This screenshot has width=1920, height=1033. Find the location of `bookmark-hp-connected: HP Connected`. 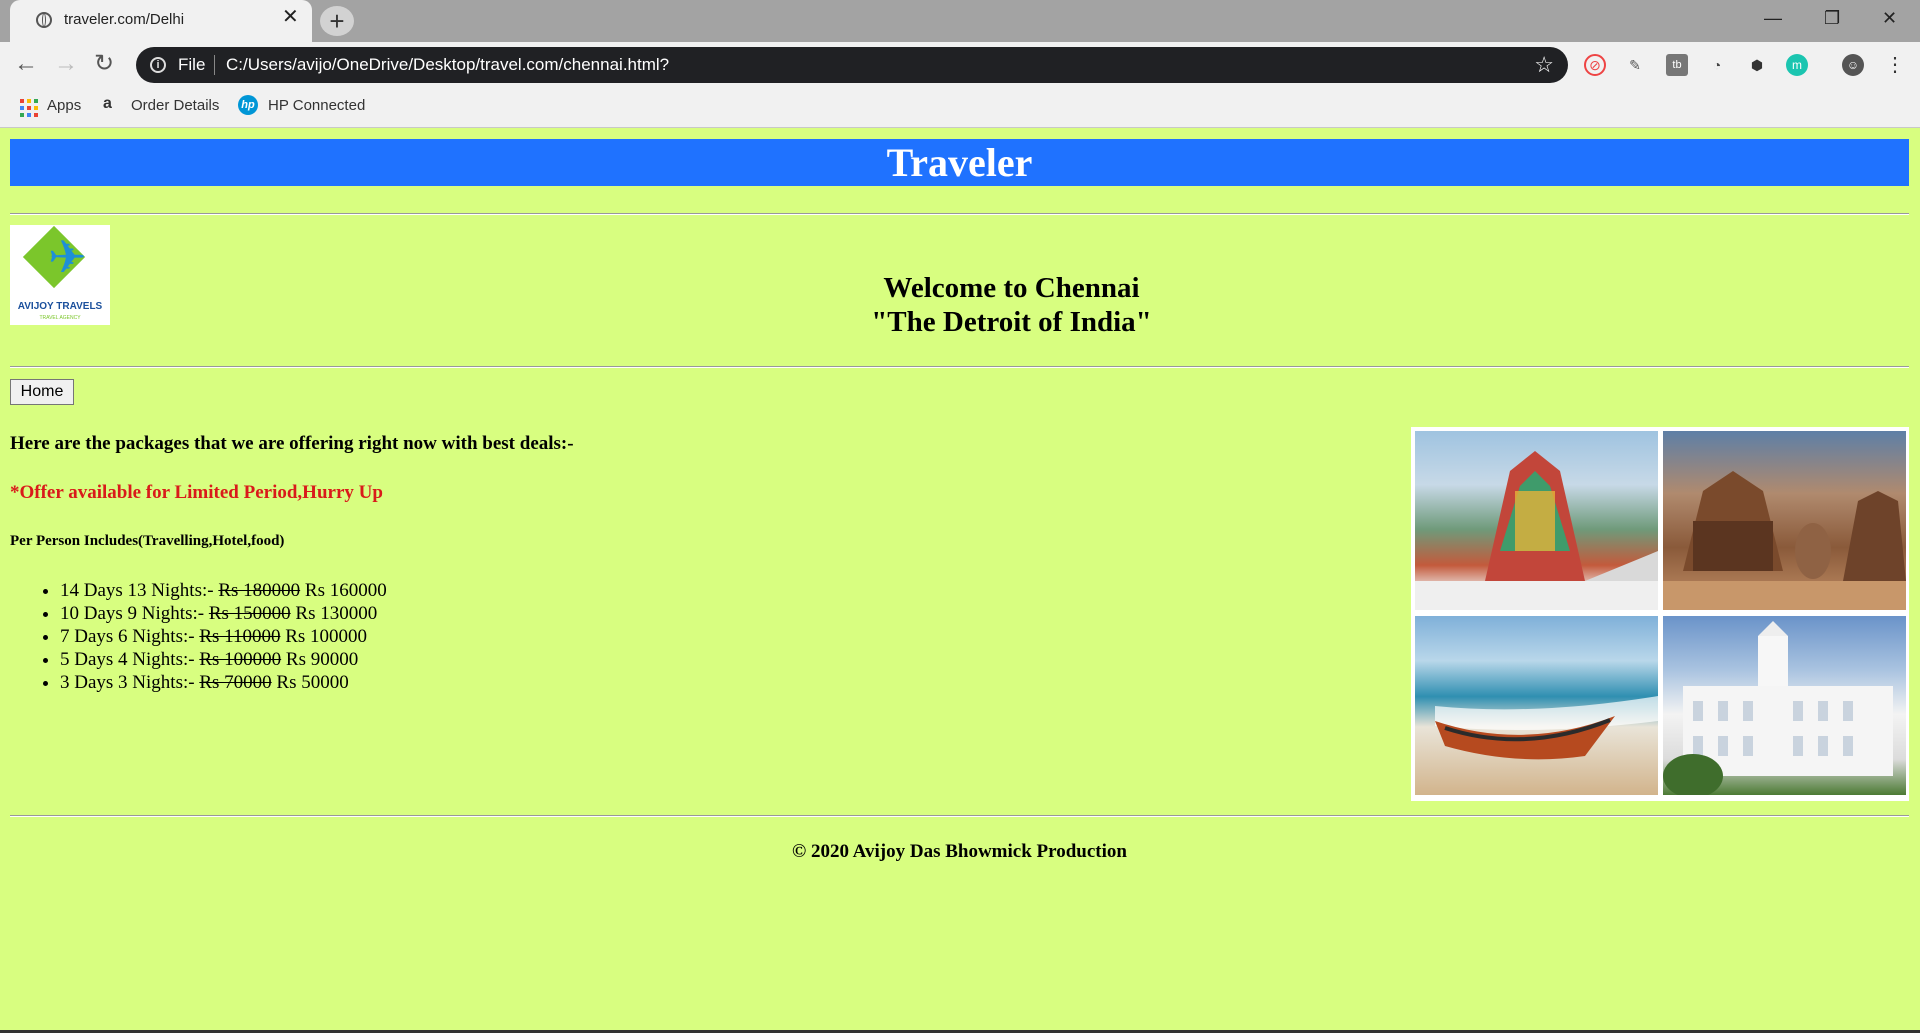

bookmark-hp-connected: HP Connected is located at coordinates (316, 105).